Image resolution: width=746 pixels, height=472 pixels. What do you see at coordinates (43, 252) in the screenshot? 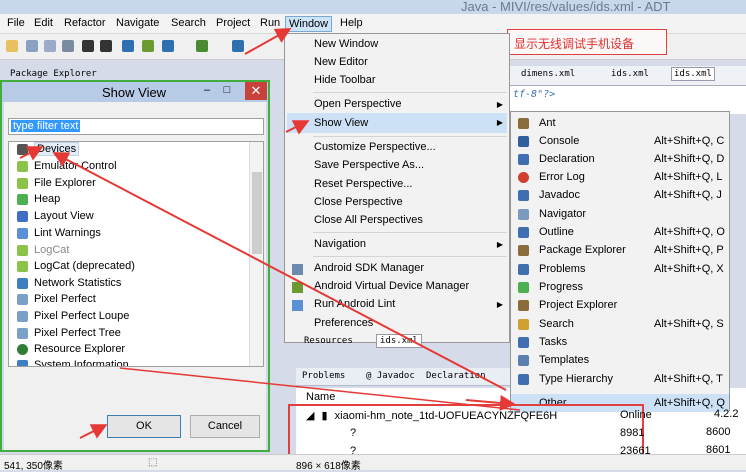
I see `tree-item-logcat: LogCat` at bounding box center [43, 252].